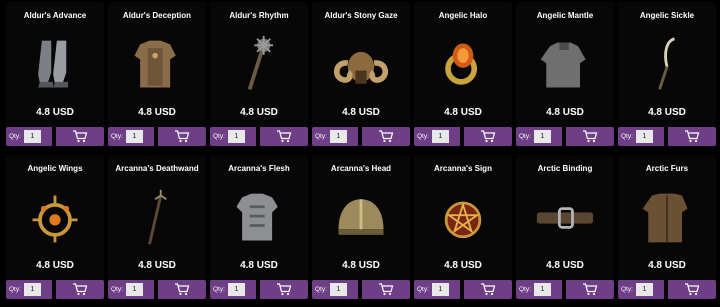 This screenshot has width=720, height=307. I want to click on pentagram-amulet-icon, so click(463, 220).